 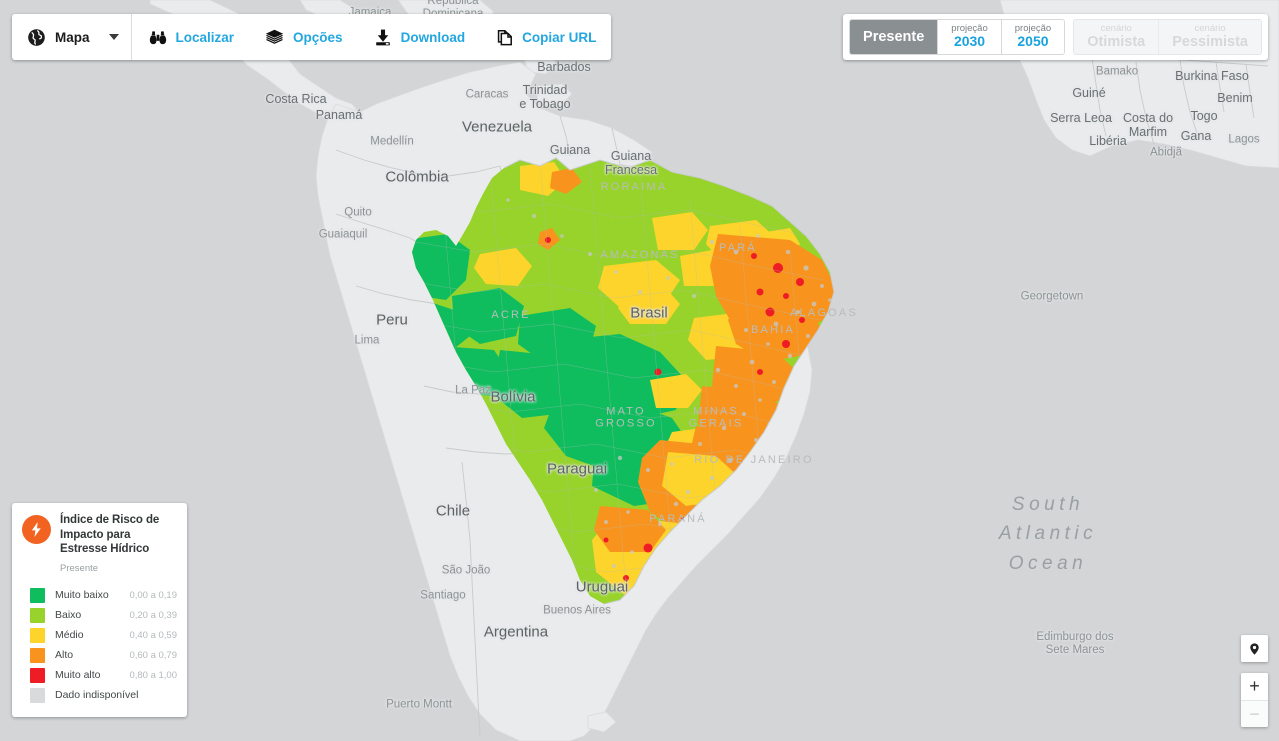 I want to click on locate-label: Localizar, so click(x=205, y=37).